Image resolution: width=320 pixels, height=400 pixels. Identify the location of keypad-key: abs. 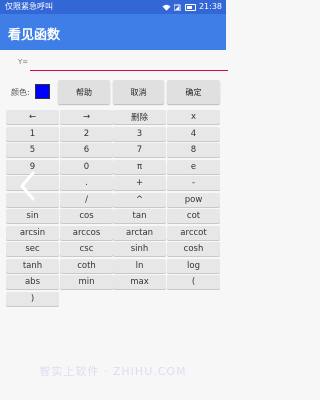
(32, 282).